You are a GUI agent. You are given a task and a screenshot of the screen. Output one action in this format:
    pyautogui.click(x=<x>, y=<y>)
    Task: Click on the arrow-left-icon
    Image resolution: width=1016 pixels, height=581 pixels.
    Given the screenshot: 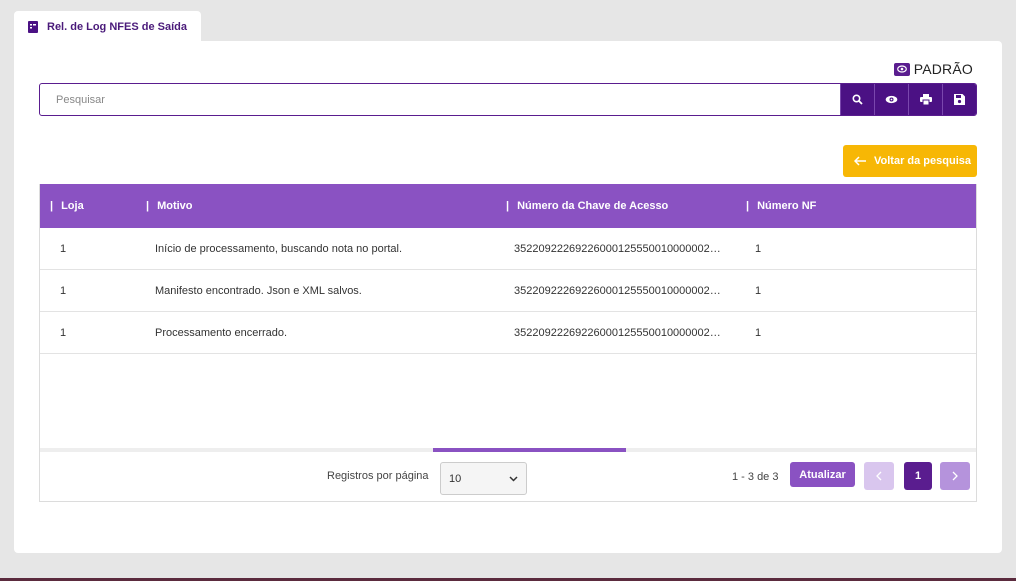 What is the action you would take?
    pyautogui.click(x=860, y=161)
    